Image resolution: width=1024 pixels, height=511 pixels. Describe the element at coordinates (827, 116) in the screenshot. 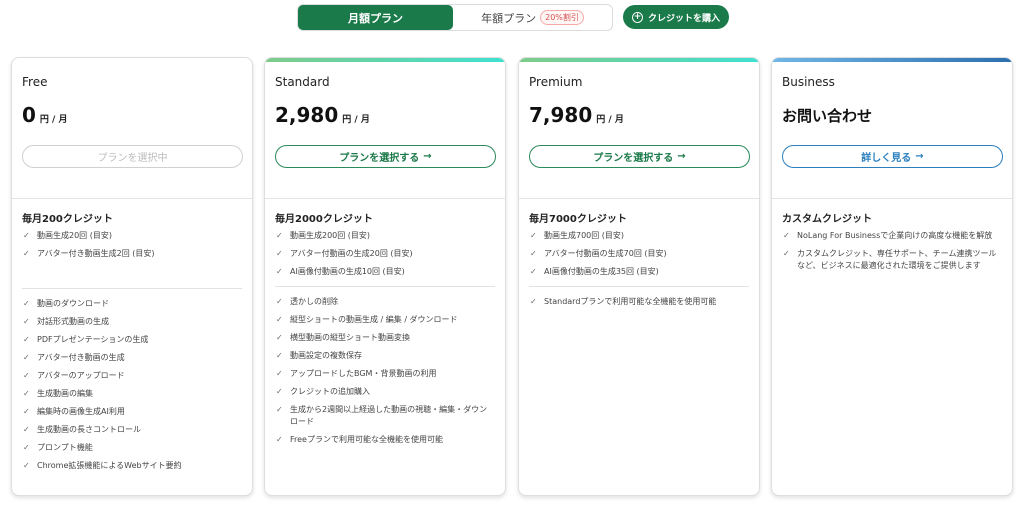

I see `contact-us-text: お問い合わせ` at that location.